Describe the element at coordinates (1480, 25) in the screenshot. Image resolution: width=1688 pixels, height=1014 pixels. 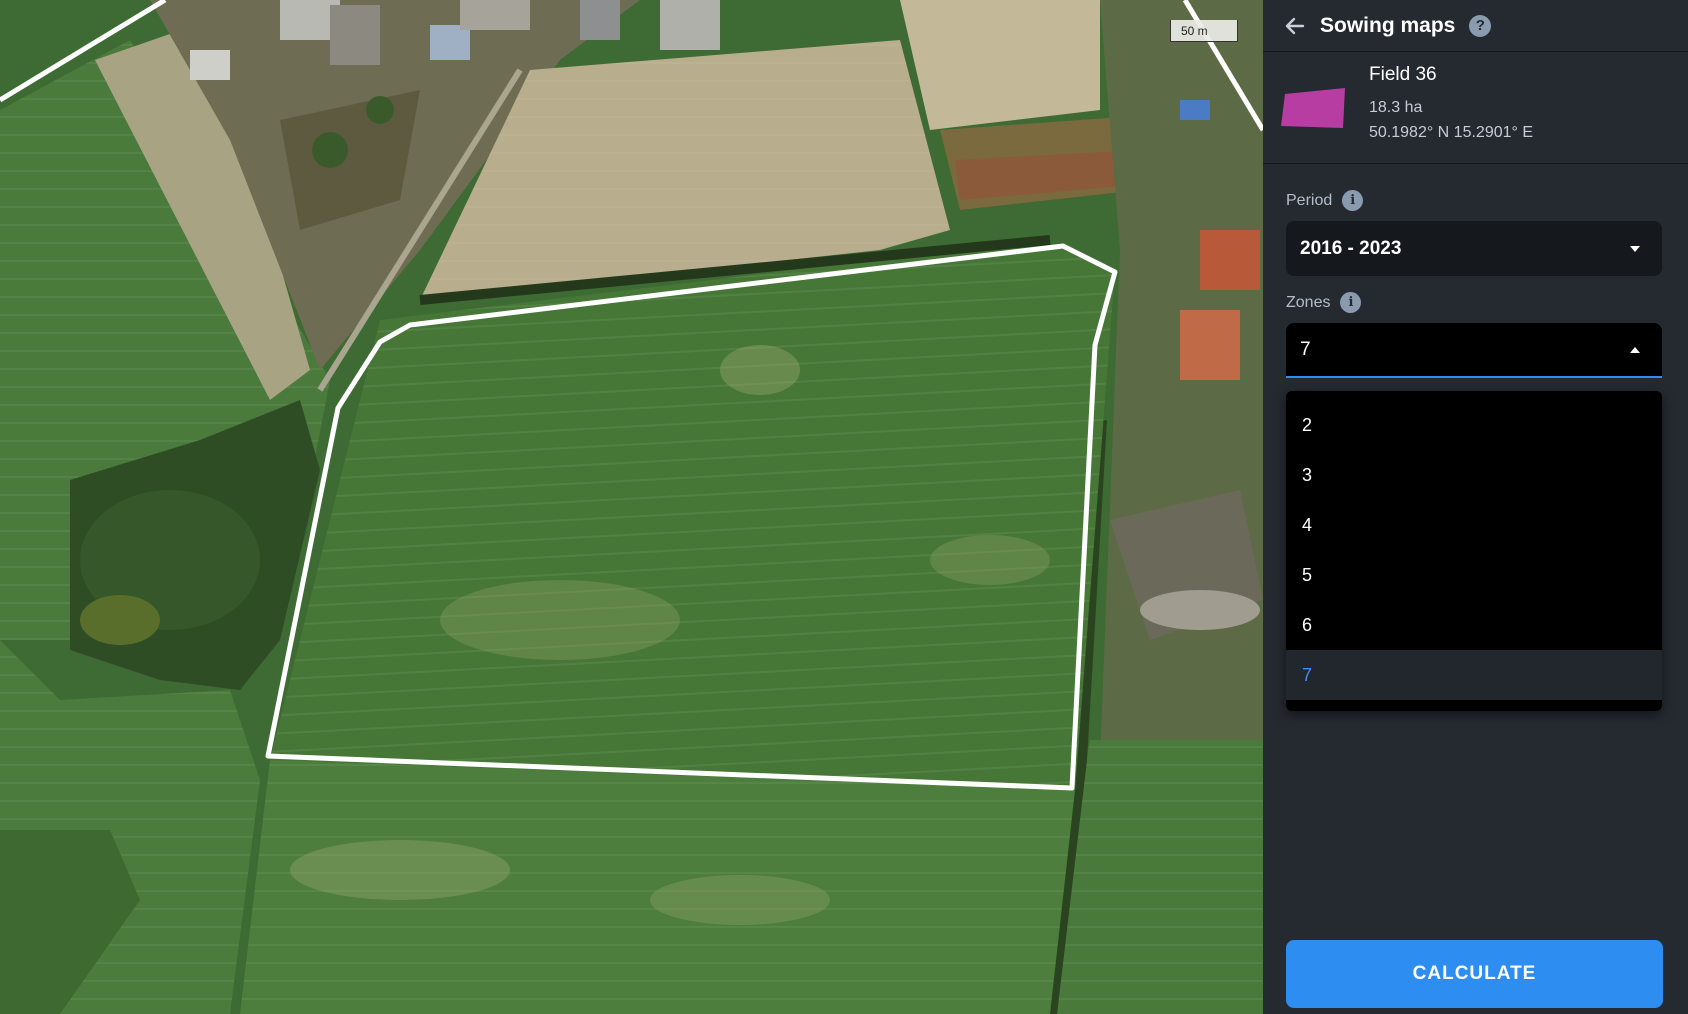
I see `question-mark-icon: ?` at that location.